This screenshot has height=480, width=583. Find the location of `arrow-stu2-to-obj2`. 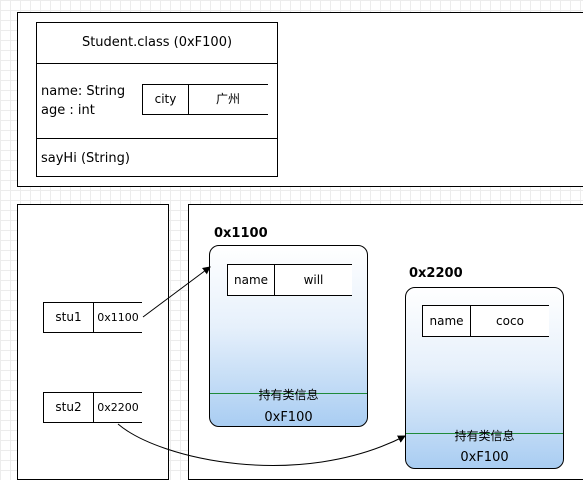

arrow-stu2-to-obj2 is located at coordinates (261, 444).